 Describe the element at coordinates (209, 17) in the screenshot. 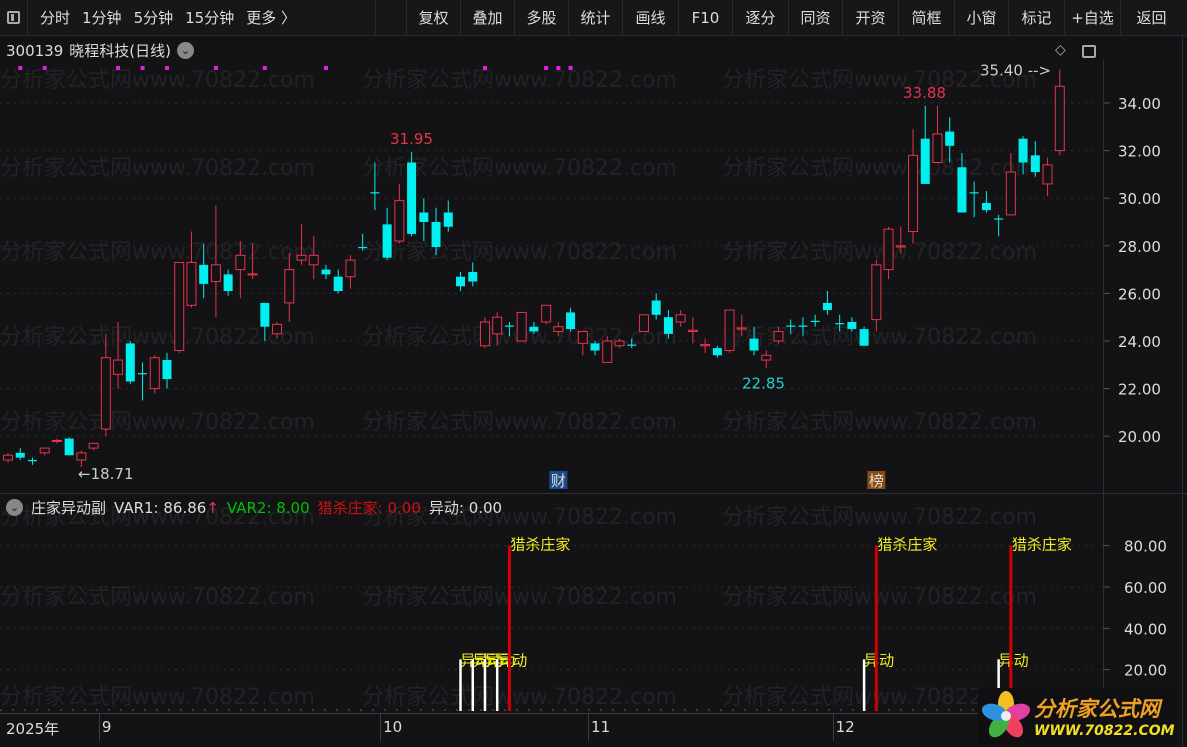

I see `period-tab-15min: 15分钟` at that location.